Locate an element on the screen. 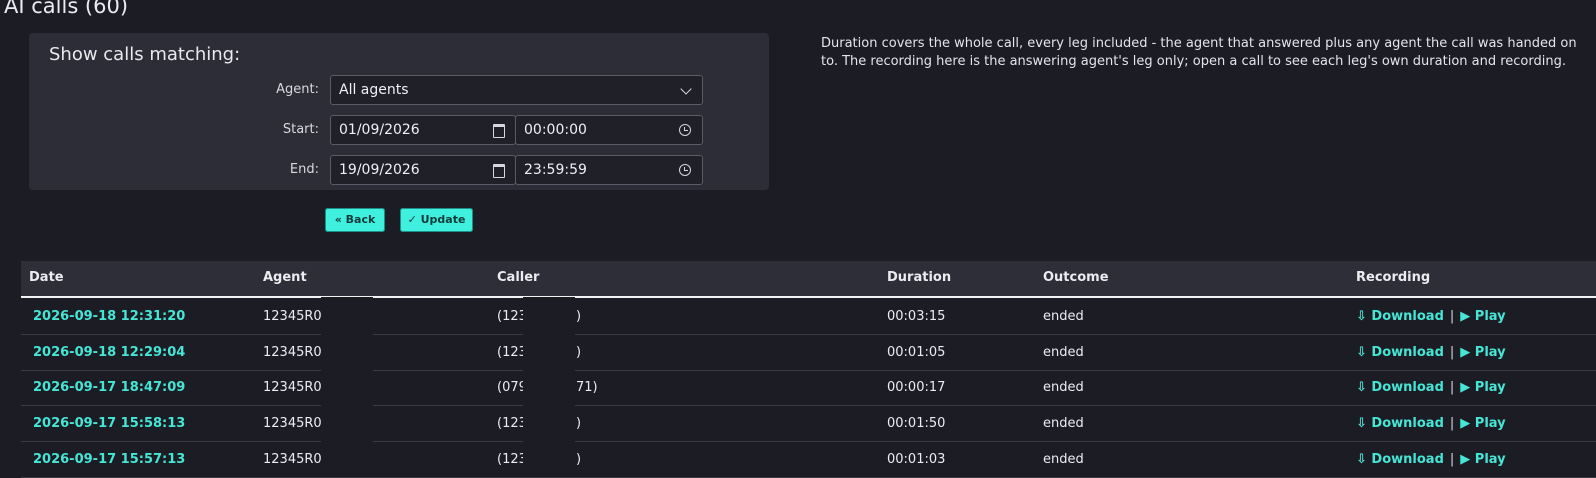 The image size is (1596, 478). start-time-value: 00:00:00 is located at coordinates (555, 130).